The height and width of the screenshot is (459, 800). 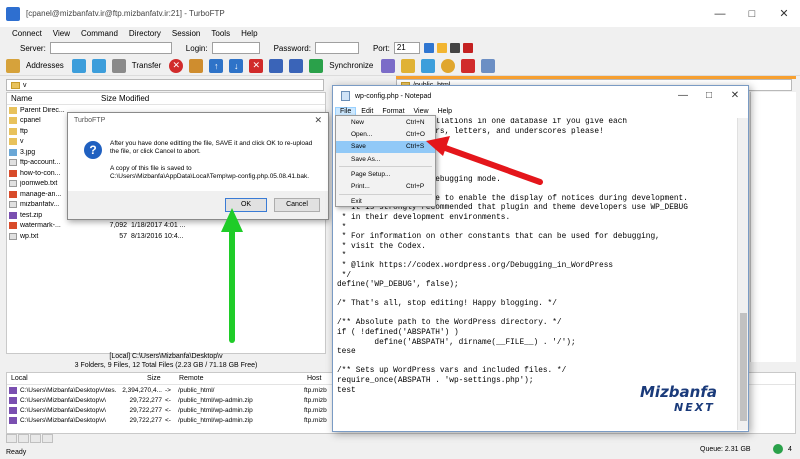 What do you see at coordinates (232, 275) in the screenshot?
I see `green-arrow-icon` at bounding box center [232, 275].